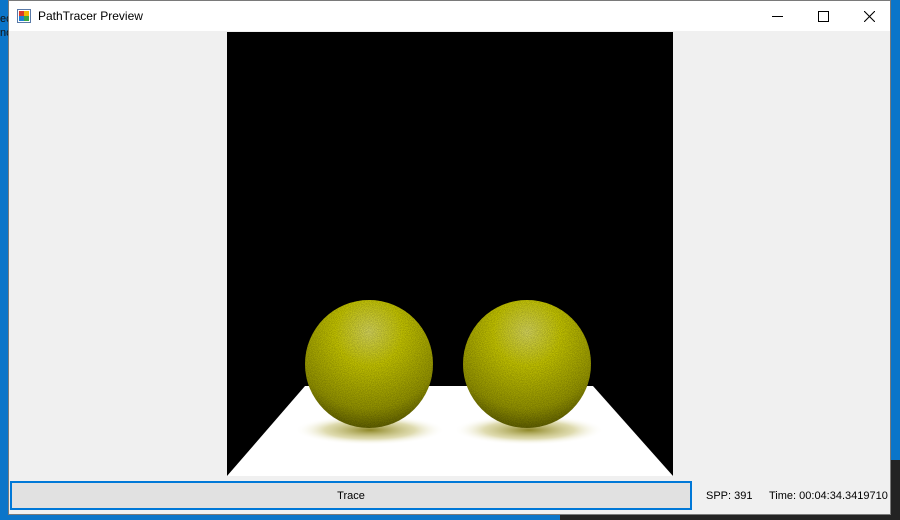  What do you see at coordinates (828, 496) in the screenshot?
I see `time-label: Time: 00:04:34.3419710` at bounding box center [828, 496].